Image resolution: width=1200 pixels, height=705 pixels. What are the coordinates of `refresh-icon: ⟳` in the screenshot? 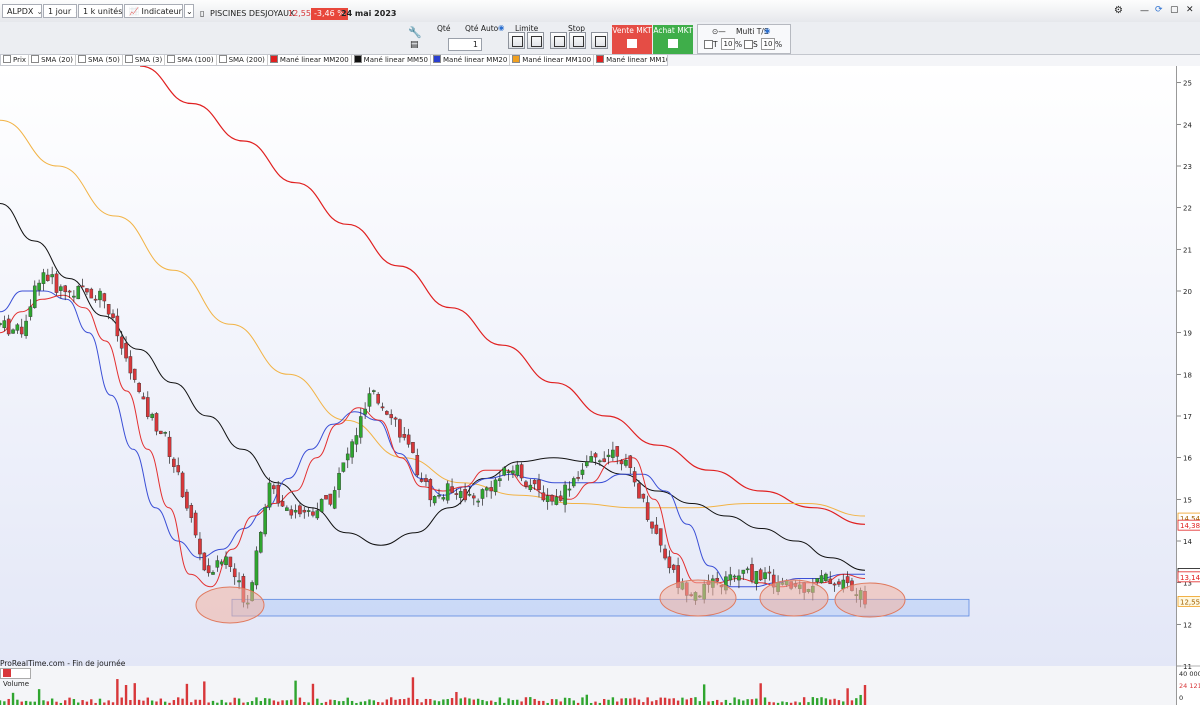 It's located at (1159, 10).